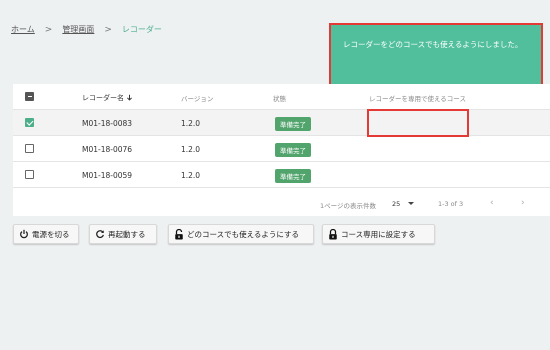 This screenshot has width=550, height=350. I want to click on rows-per-page-select: 25, so click(396, 204).